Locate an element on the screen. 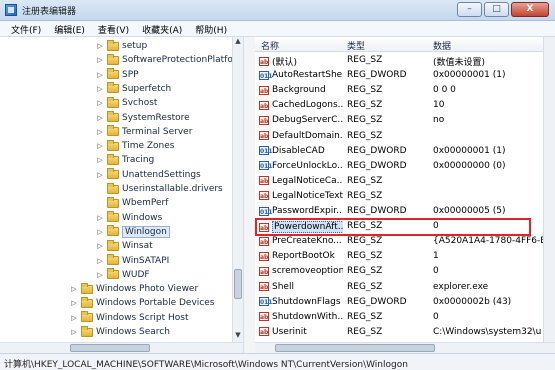 The image size is (555, 370). tree-item: ▷ SystemRestore is located at coordinates (143, 118).